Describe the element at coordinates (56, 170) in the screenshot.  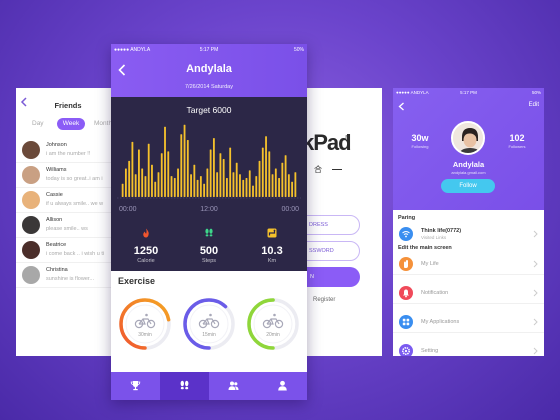
I see `friend-name: Williams` at that location.